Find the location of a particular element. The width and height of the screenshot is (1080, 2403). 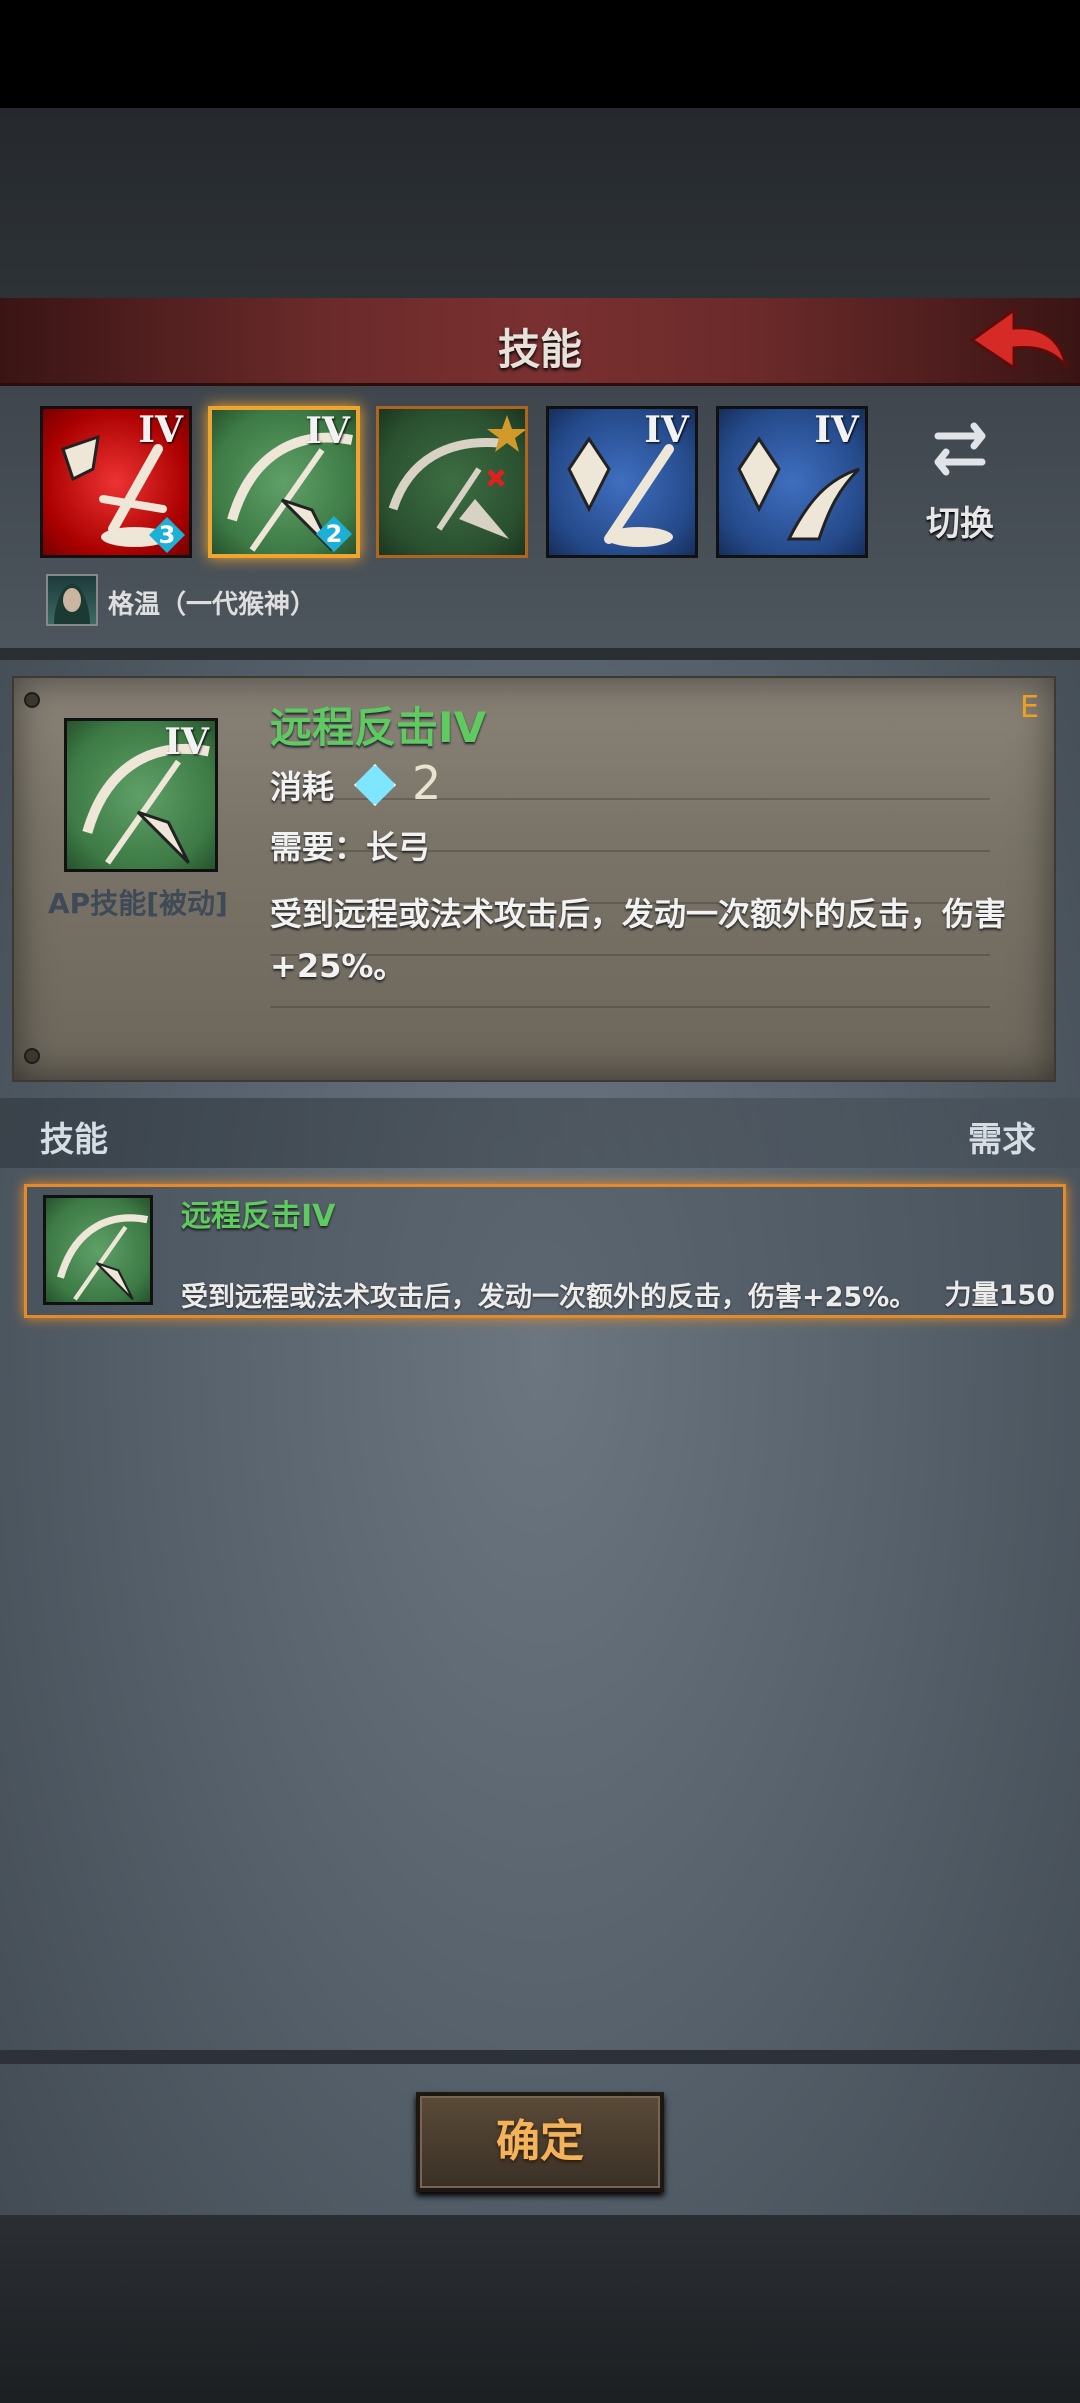

locked-skill-icon is located at coordinates (456, 477).